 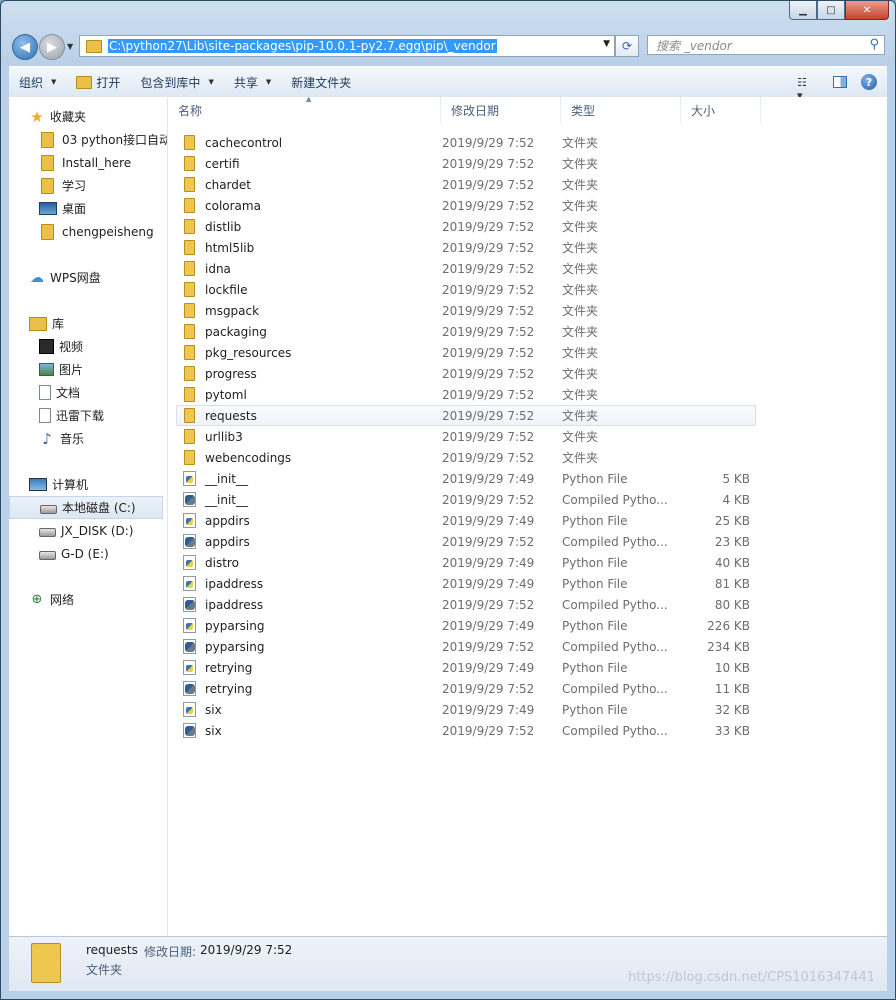 What do you see at coordinates (88, 484) in the screenshot?
I see `nav-computer: 计算机` at bounding box center [88, 484].